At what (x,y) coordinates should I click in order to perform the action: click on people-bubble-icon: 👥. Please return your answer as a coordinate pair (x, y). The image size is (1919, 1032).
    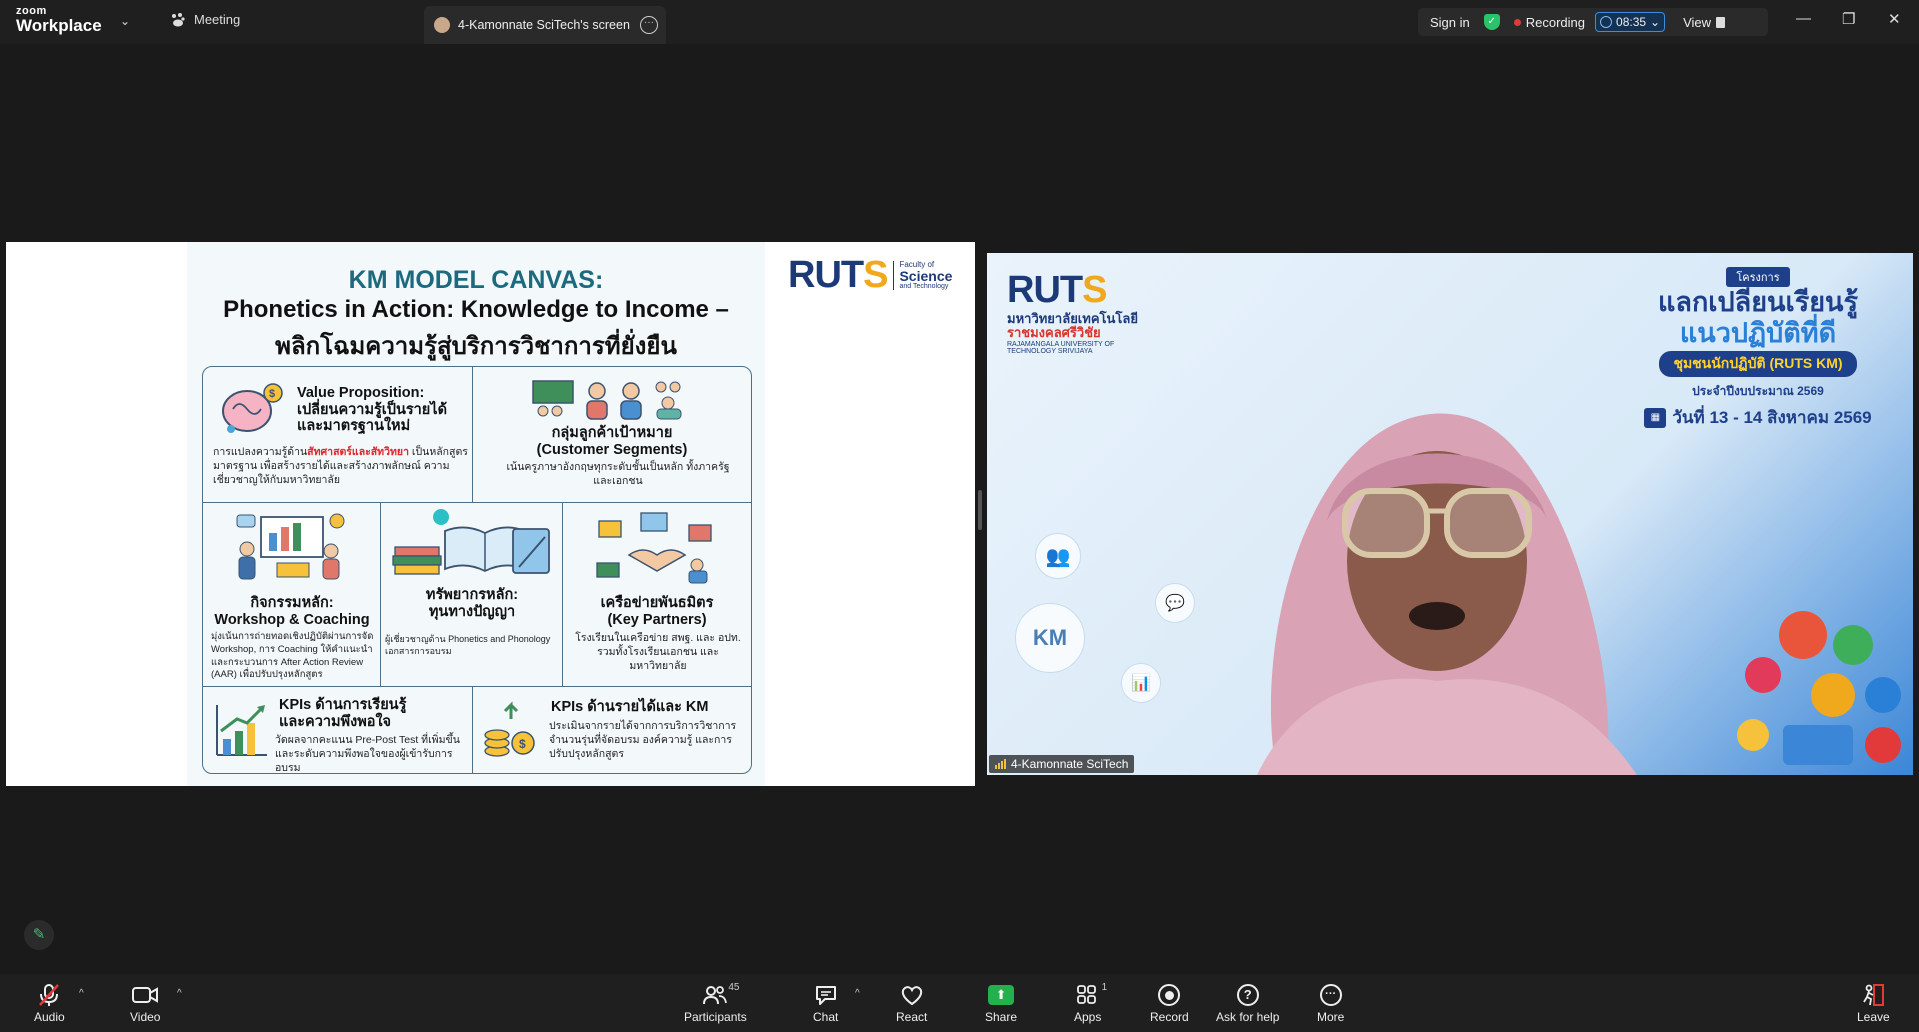
    Looking at the image, I should click on (1058, 556).